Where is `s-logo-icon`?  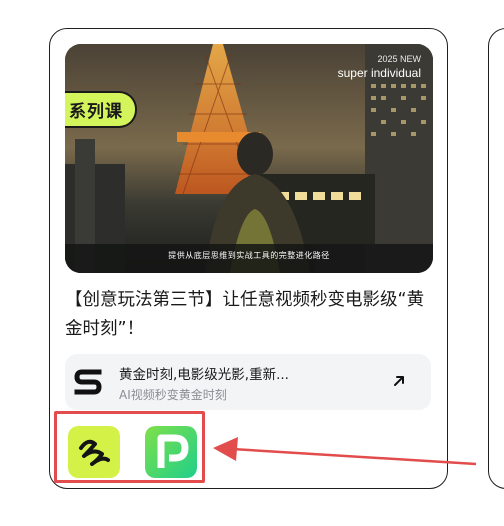 s-logo-icon is located at coordinates (88, 382).